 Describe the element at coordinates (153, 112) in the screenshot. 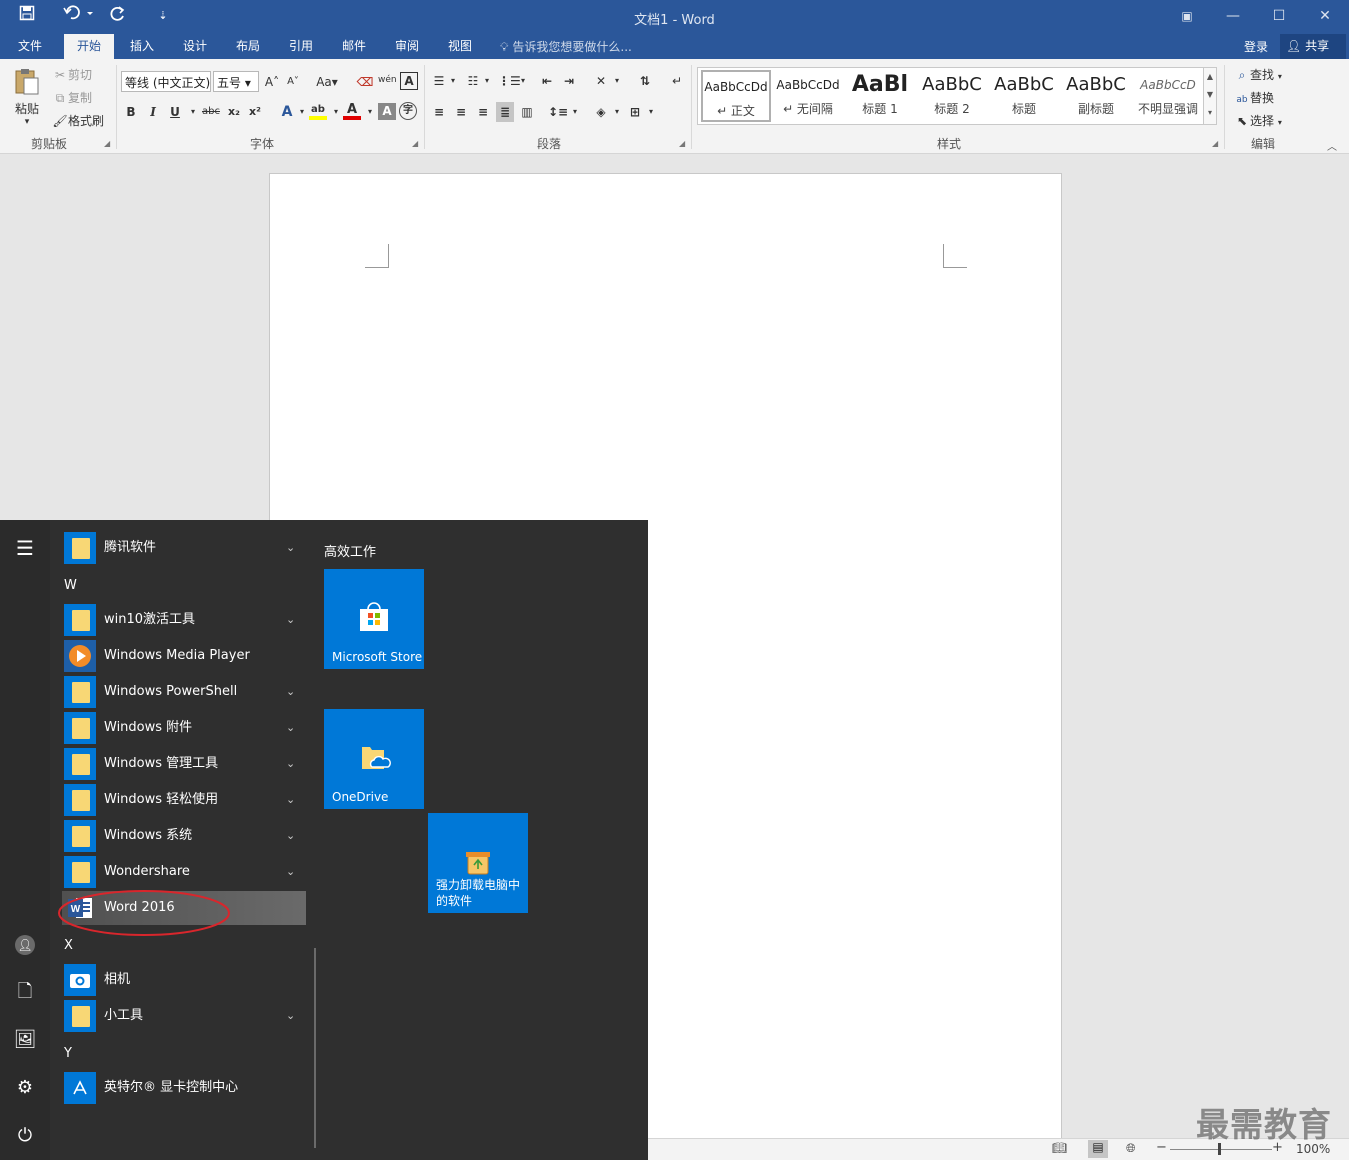

I see `italic-button: I` at that location.